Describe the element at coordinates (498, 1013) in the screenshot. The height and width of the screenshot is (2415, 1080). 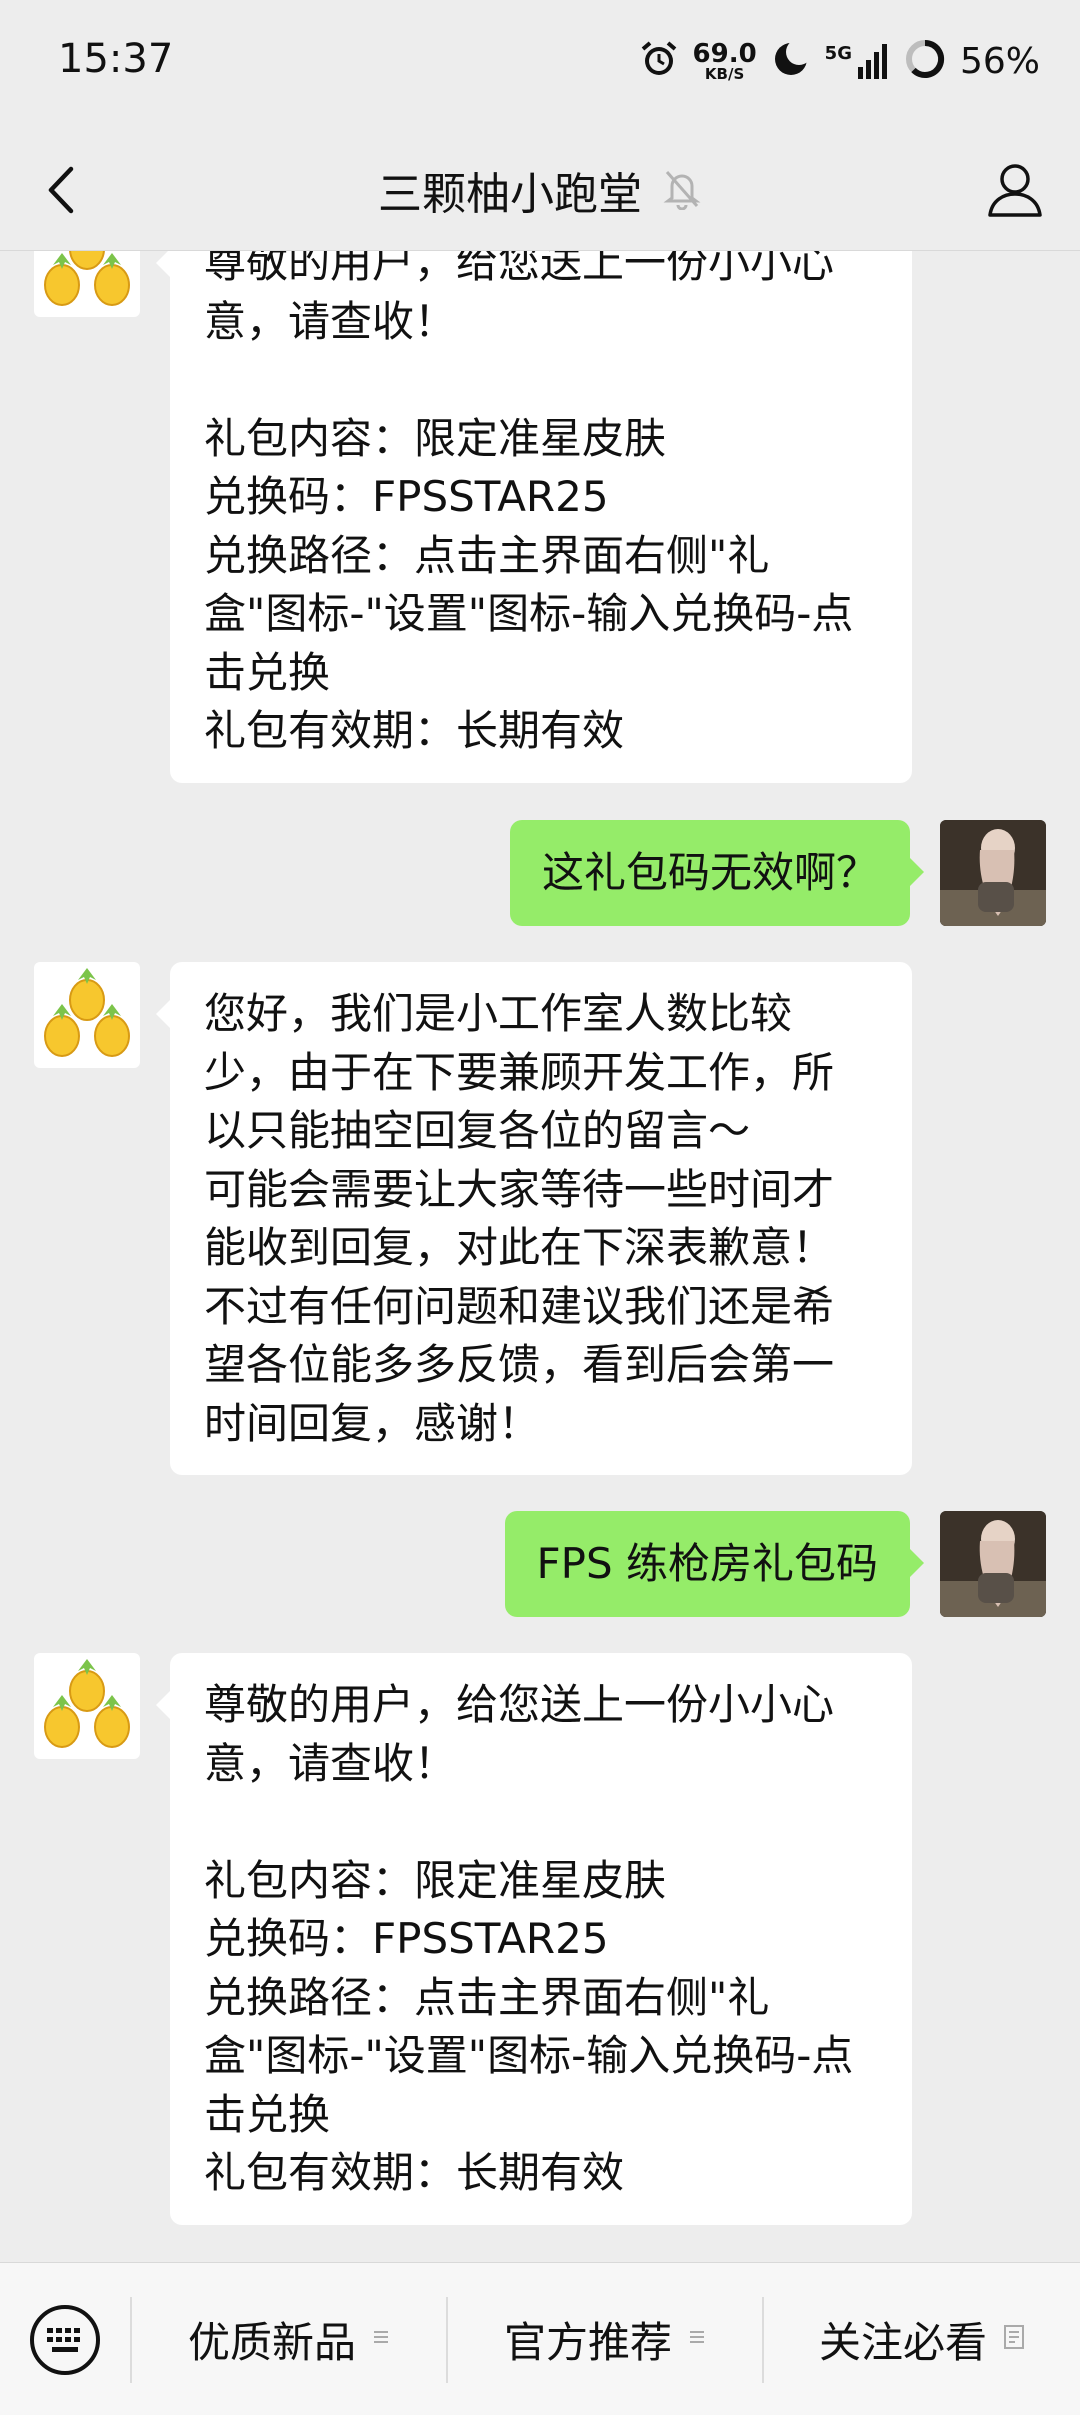
I see `message-line: 您好，我们是小工作室人数比较` at that location.